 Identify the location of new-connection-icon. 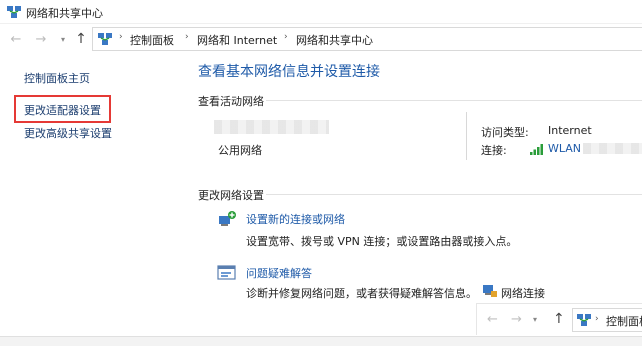
(227, 218).